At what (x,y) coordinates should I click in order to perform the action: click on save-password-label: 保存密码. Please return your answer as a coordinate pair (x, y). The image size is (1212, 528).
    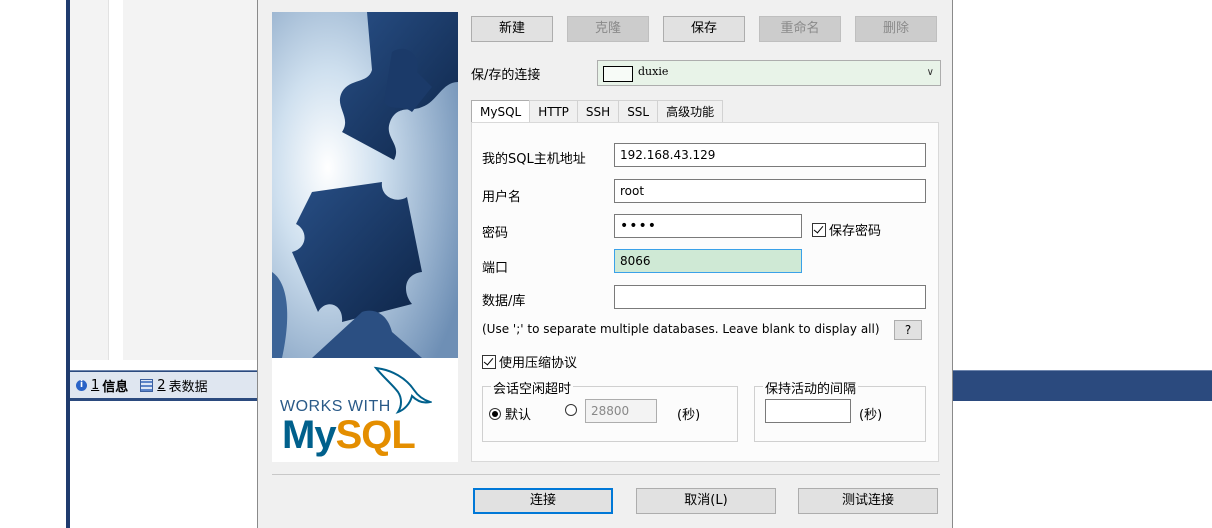
    Looking at the image, I should click on (855, 231).